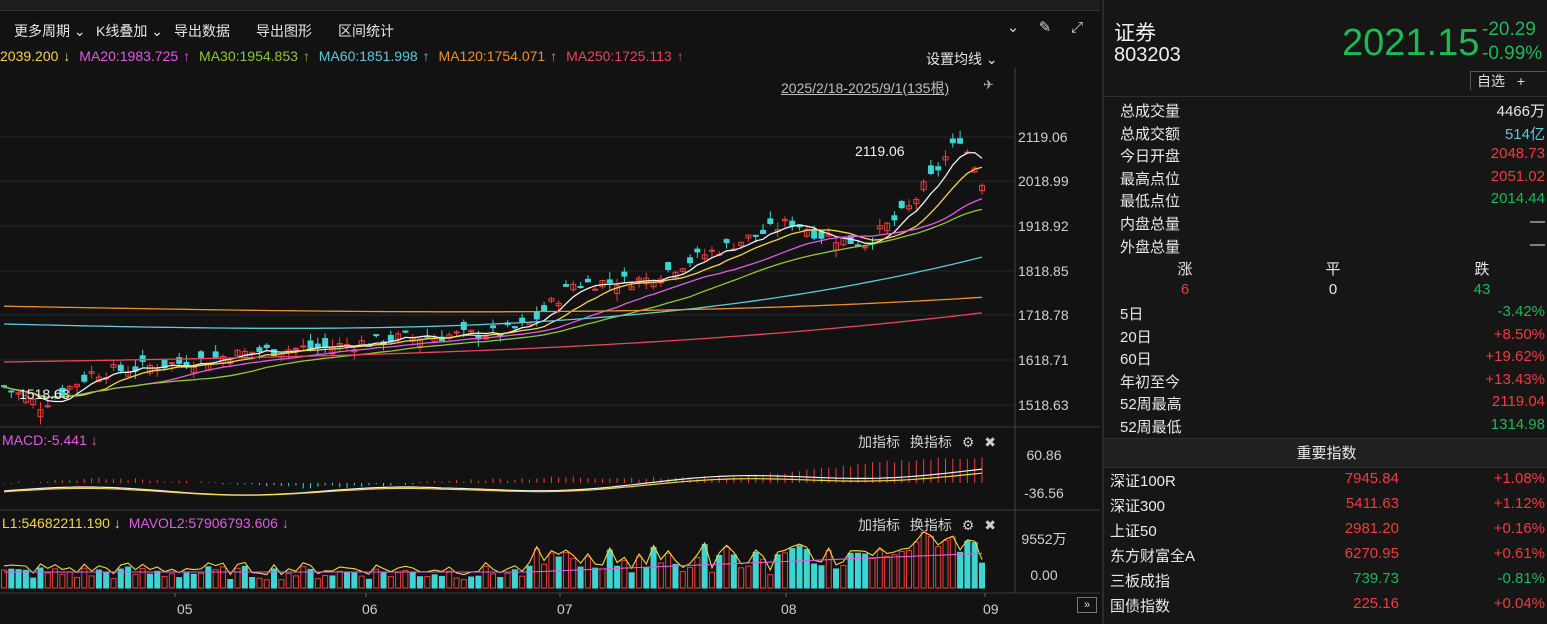 The height and width of the screenshot is (624, 1547). I want to click on index-row: 深证300 5411.63 +1.12%, so click(1328, 507).